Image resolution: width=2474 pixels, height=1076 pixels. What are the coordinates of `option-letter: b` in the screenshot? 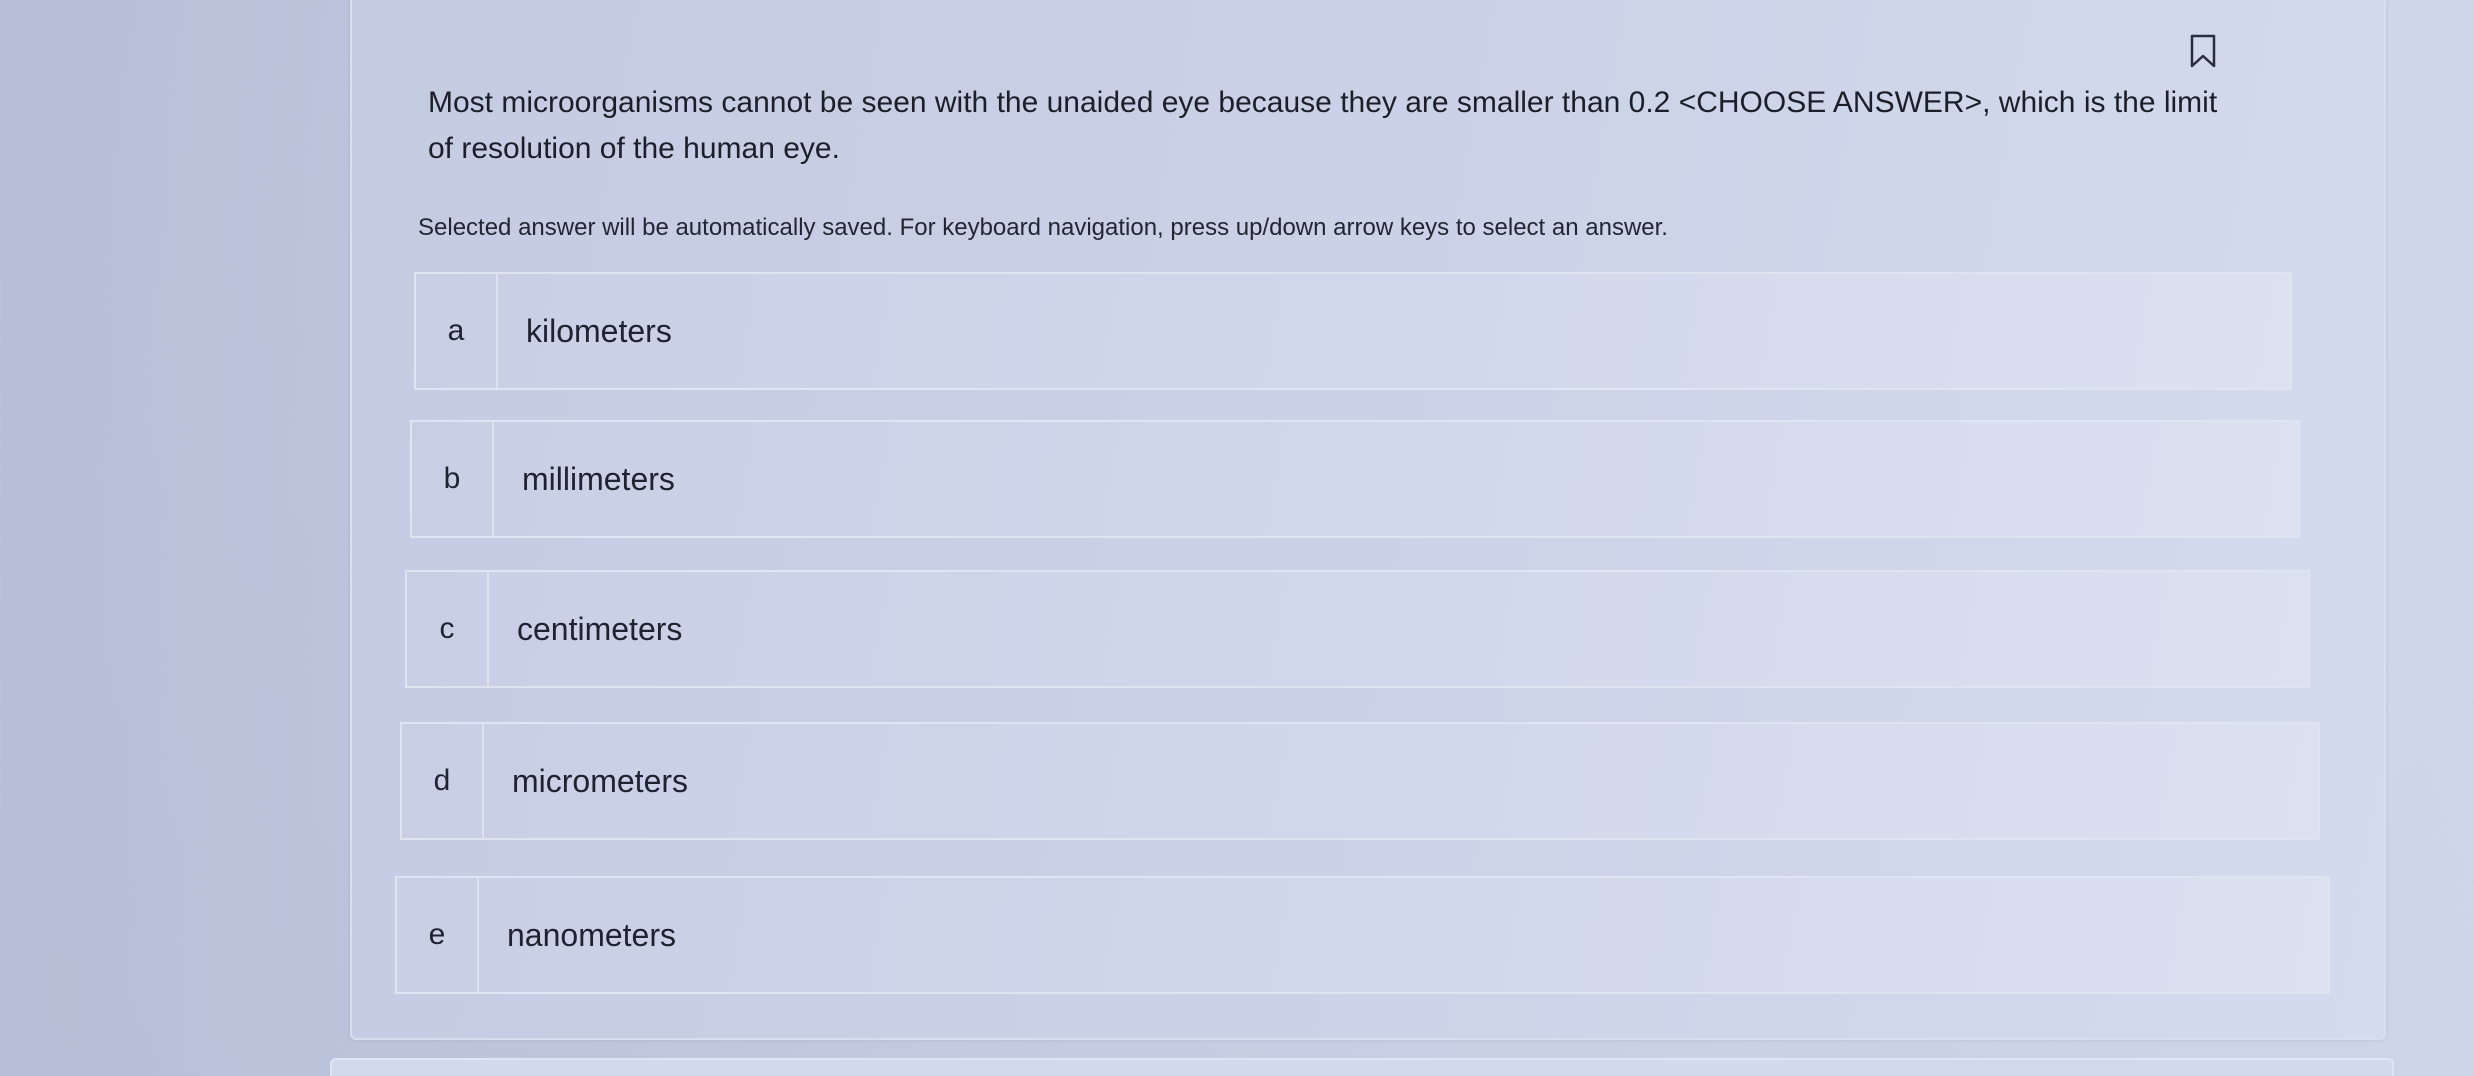 It's located at (453, 479).